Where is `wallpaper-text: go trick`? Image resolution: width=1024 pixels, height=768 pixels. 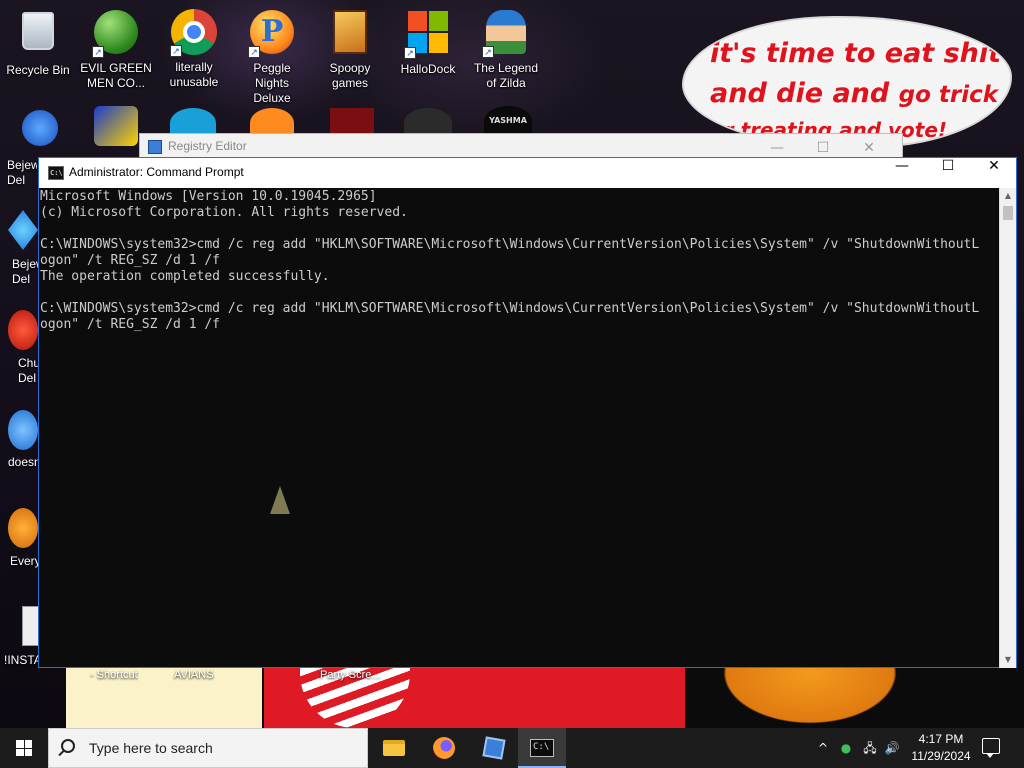
wallpaper-text: go trick is located at coordinates (948, 95).